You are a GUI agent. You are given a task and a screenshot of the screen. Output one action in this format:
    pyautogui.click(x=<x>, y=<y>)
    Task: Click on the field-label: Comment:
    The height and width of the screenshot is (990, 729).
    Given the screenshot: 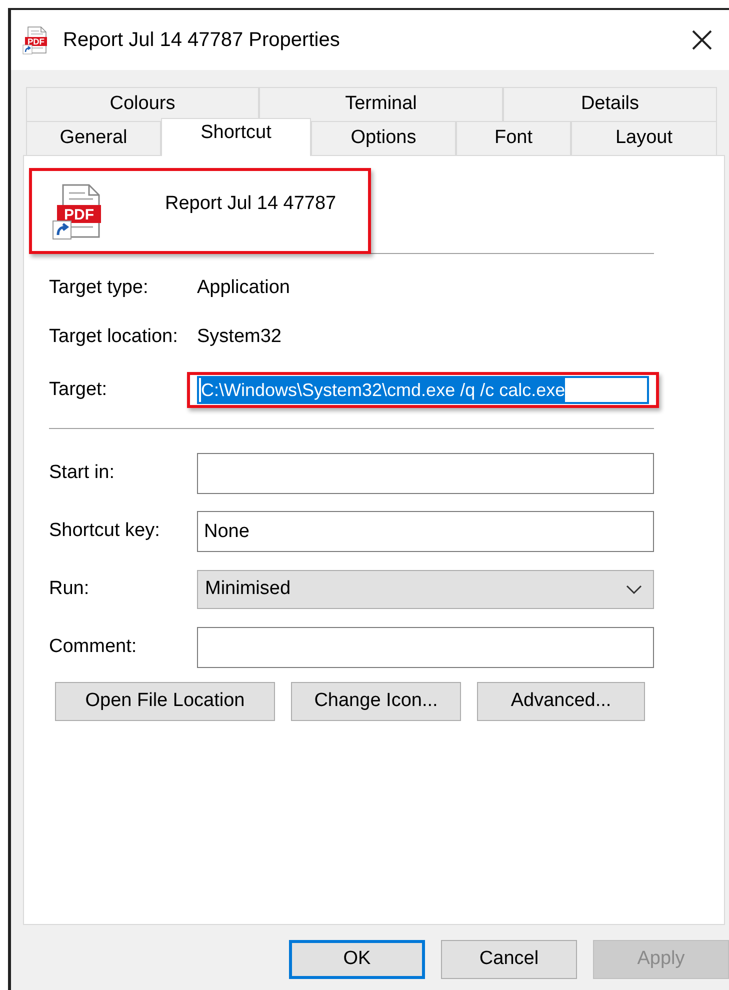 What is the action you would take?
    pyautogui.click(x=93, y=647)
    